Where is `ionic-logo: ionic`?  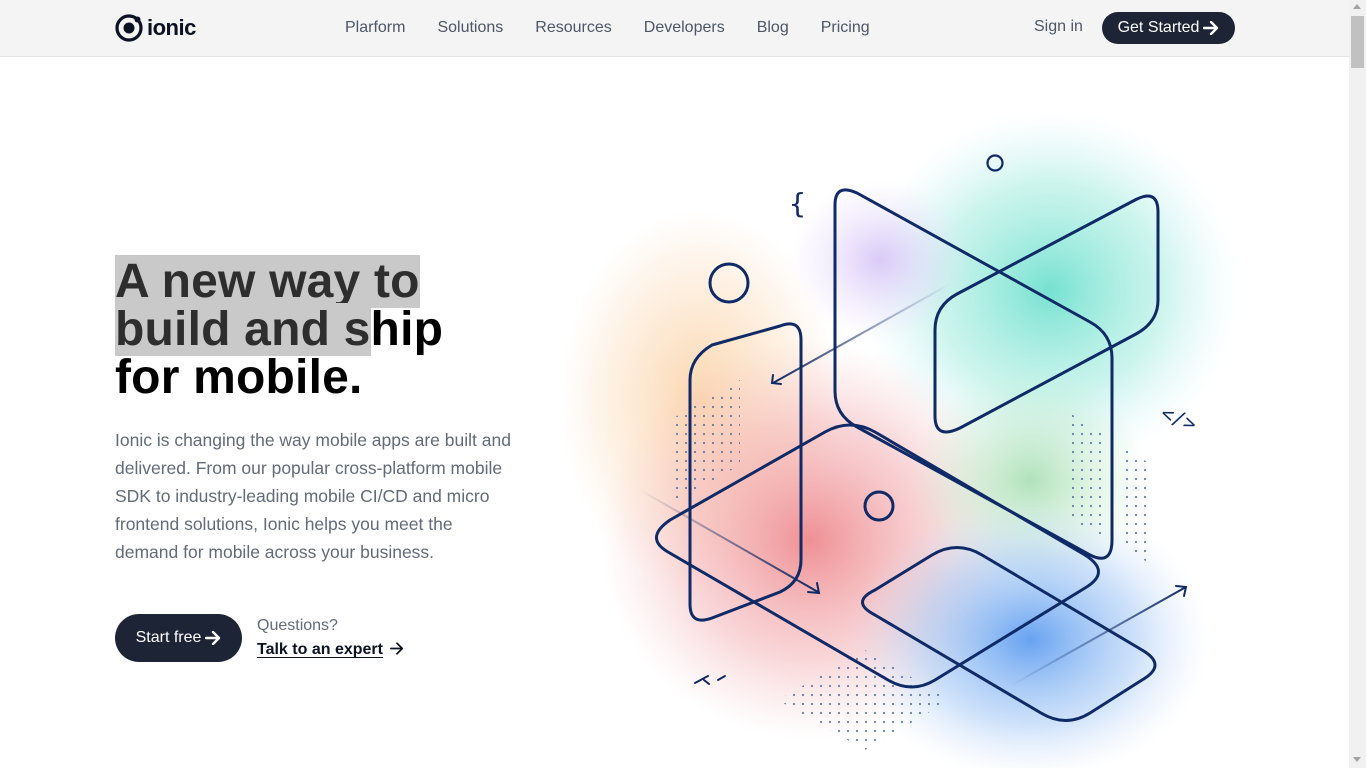
ionic-logo: ionic is located at coordinates (155, 28).